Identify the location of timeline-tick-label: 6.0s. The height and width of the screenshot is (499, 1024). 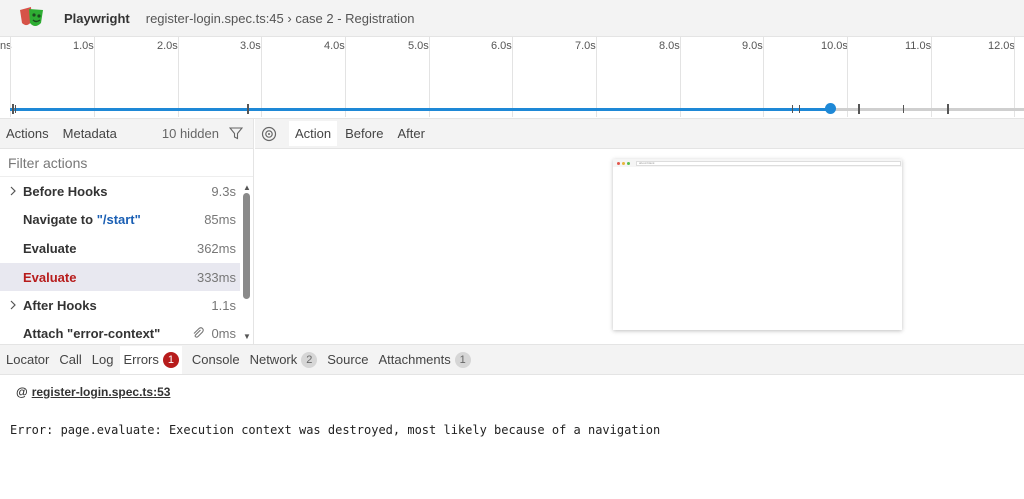
(501, 46).